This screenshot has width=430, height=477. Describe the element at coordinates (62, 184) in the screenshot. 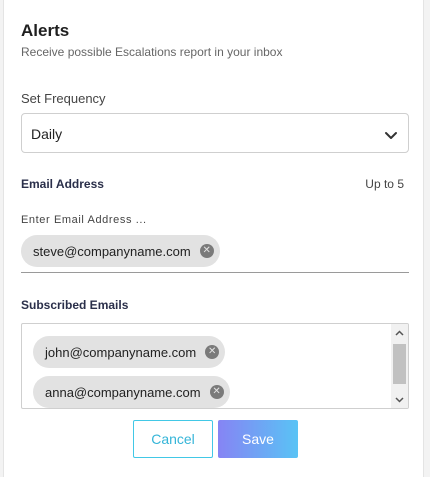

I see `email-address-heading: Email Address` at that location.